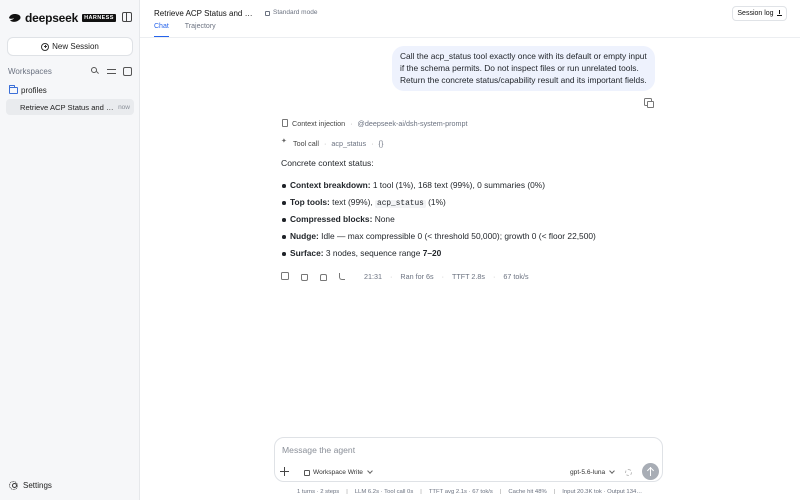  What do you see at coordinates (383, 219) in the screenshot?
I see `item-text: None` at bounding box center [383, 219].